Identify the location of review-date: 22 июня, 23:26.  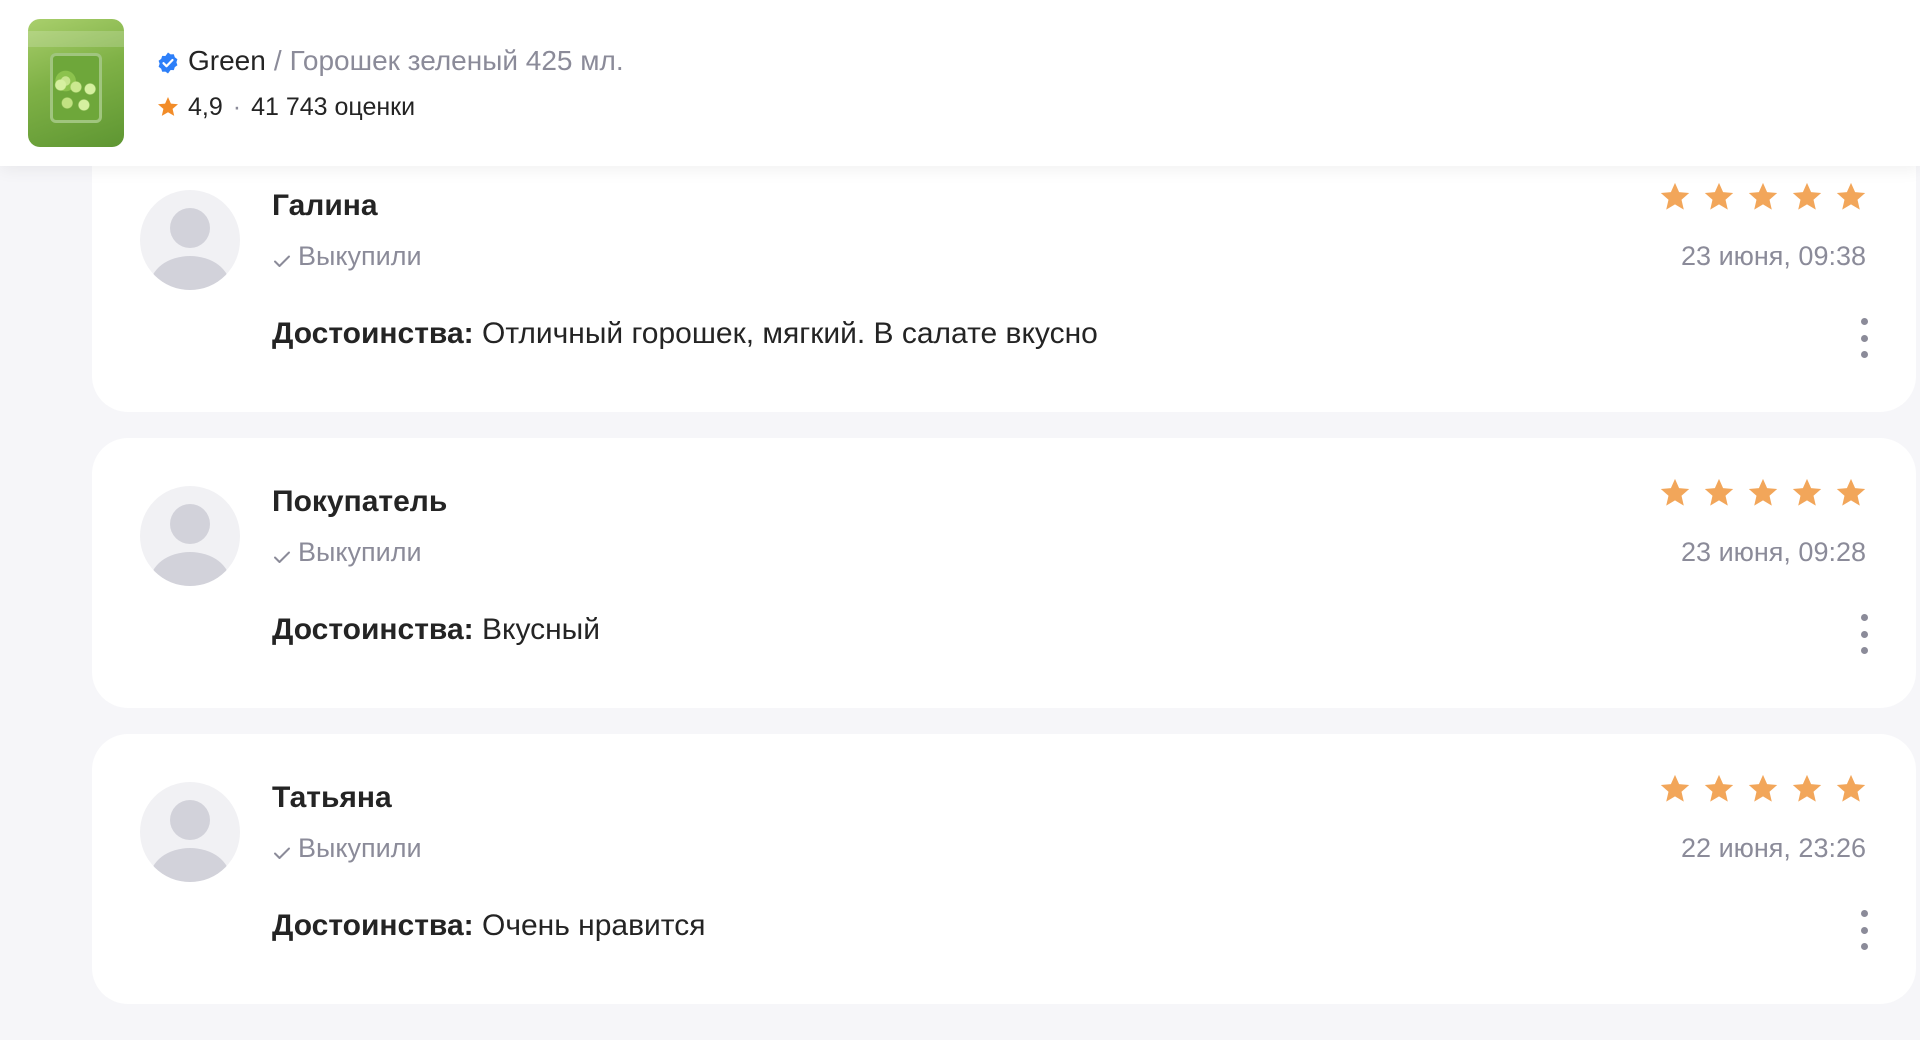
(1773, 848).